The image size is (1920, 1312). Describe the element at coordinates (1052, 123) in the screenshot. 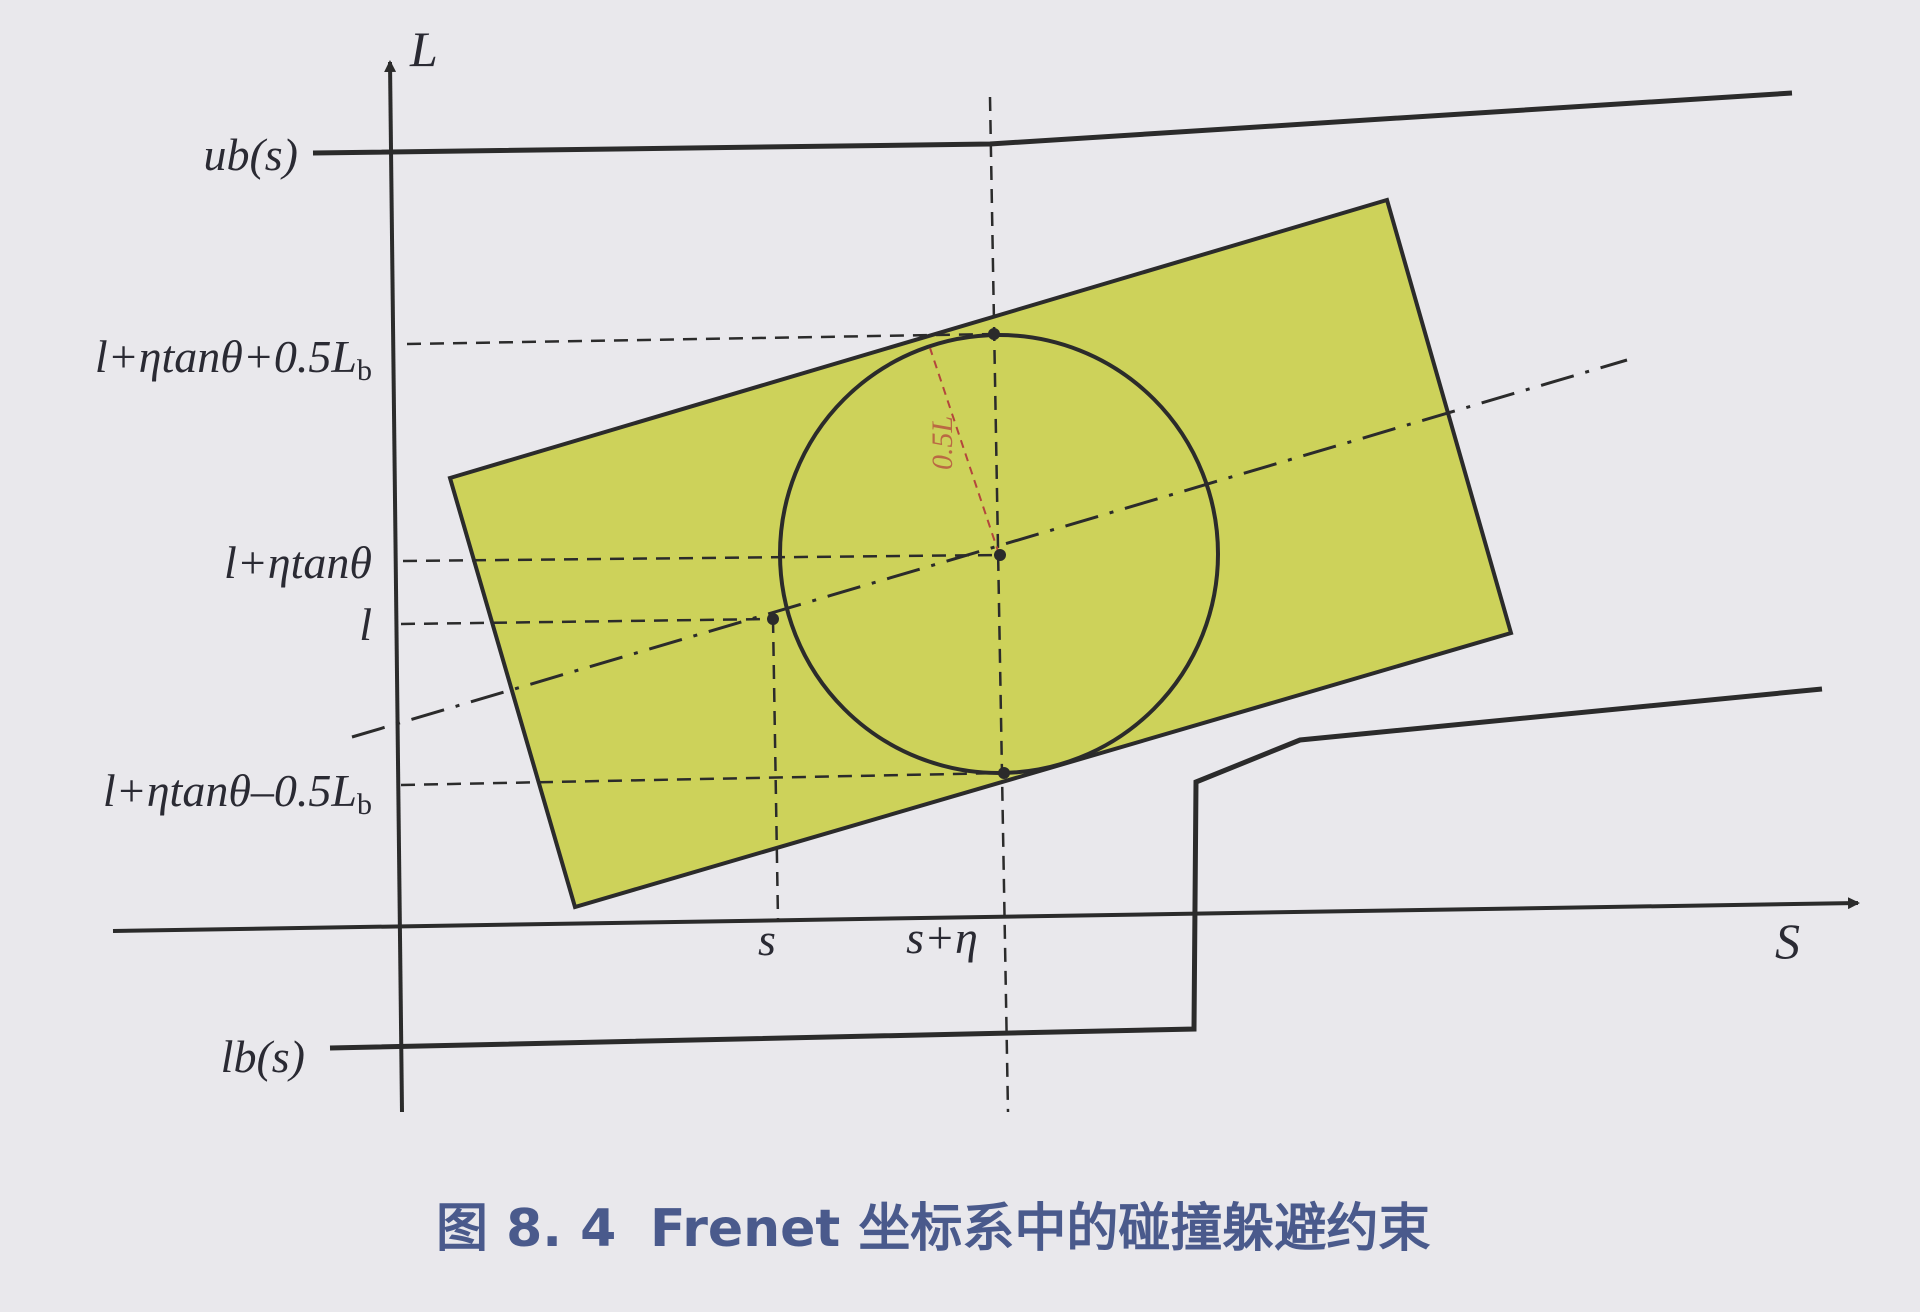

I see `upper-boundary-line` at that location.